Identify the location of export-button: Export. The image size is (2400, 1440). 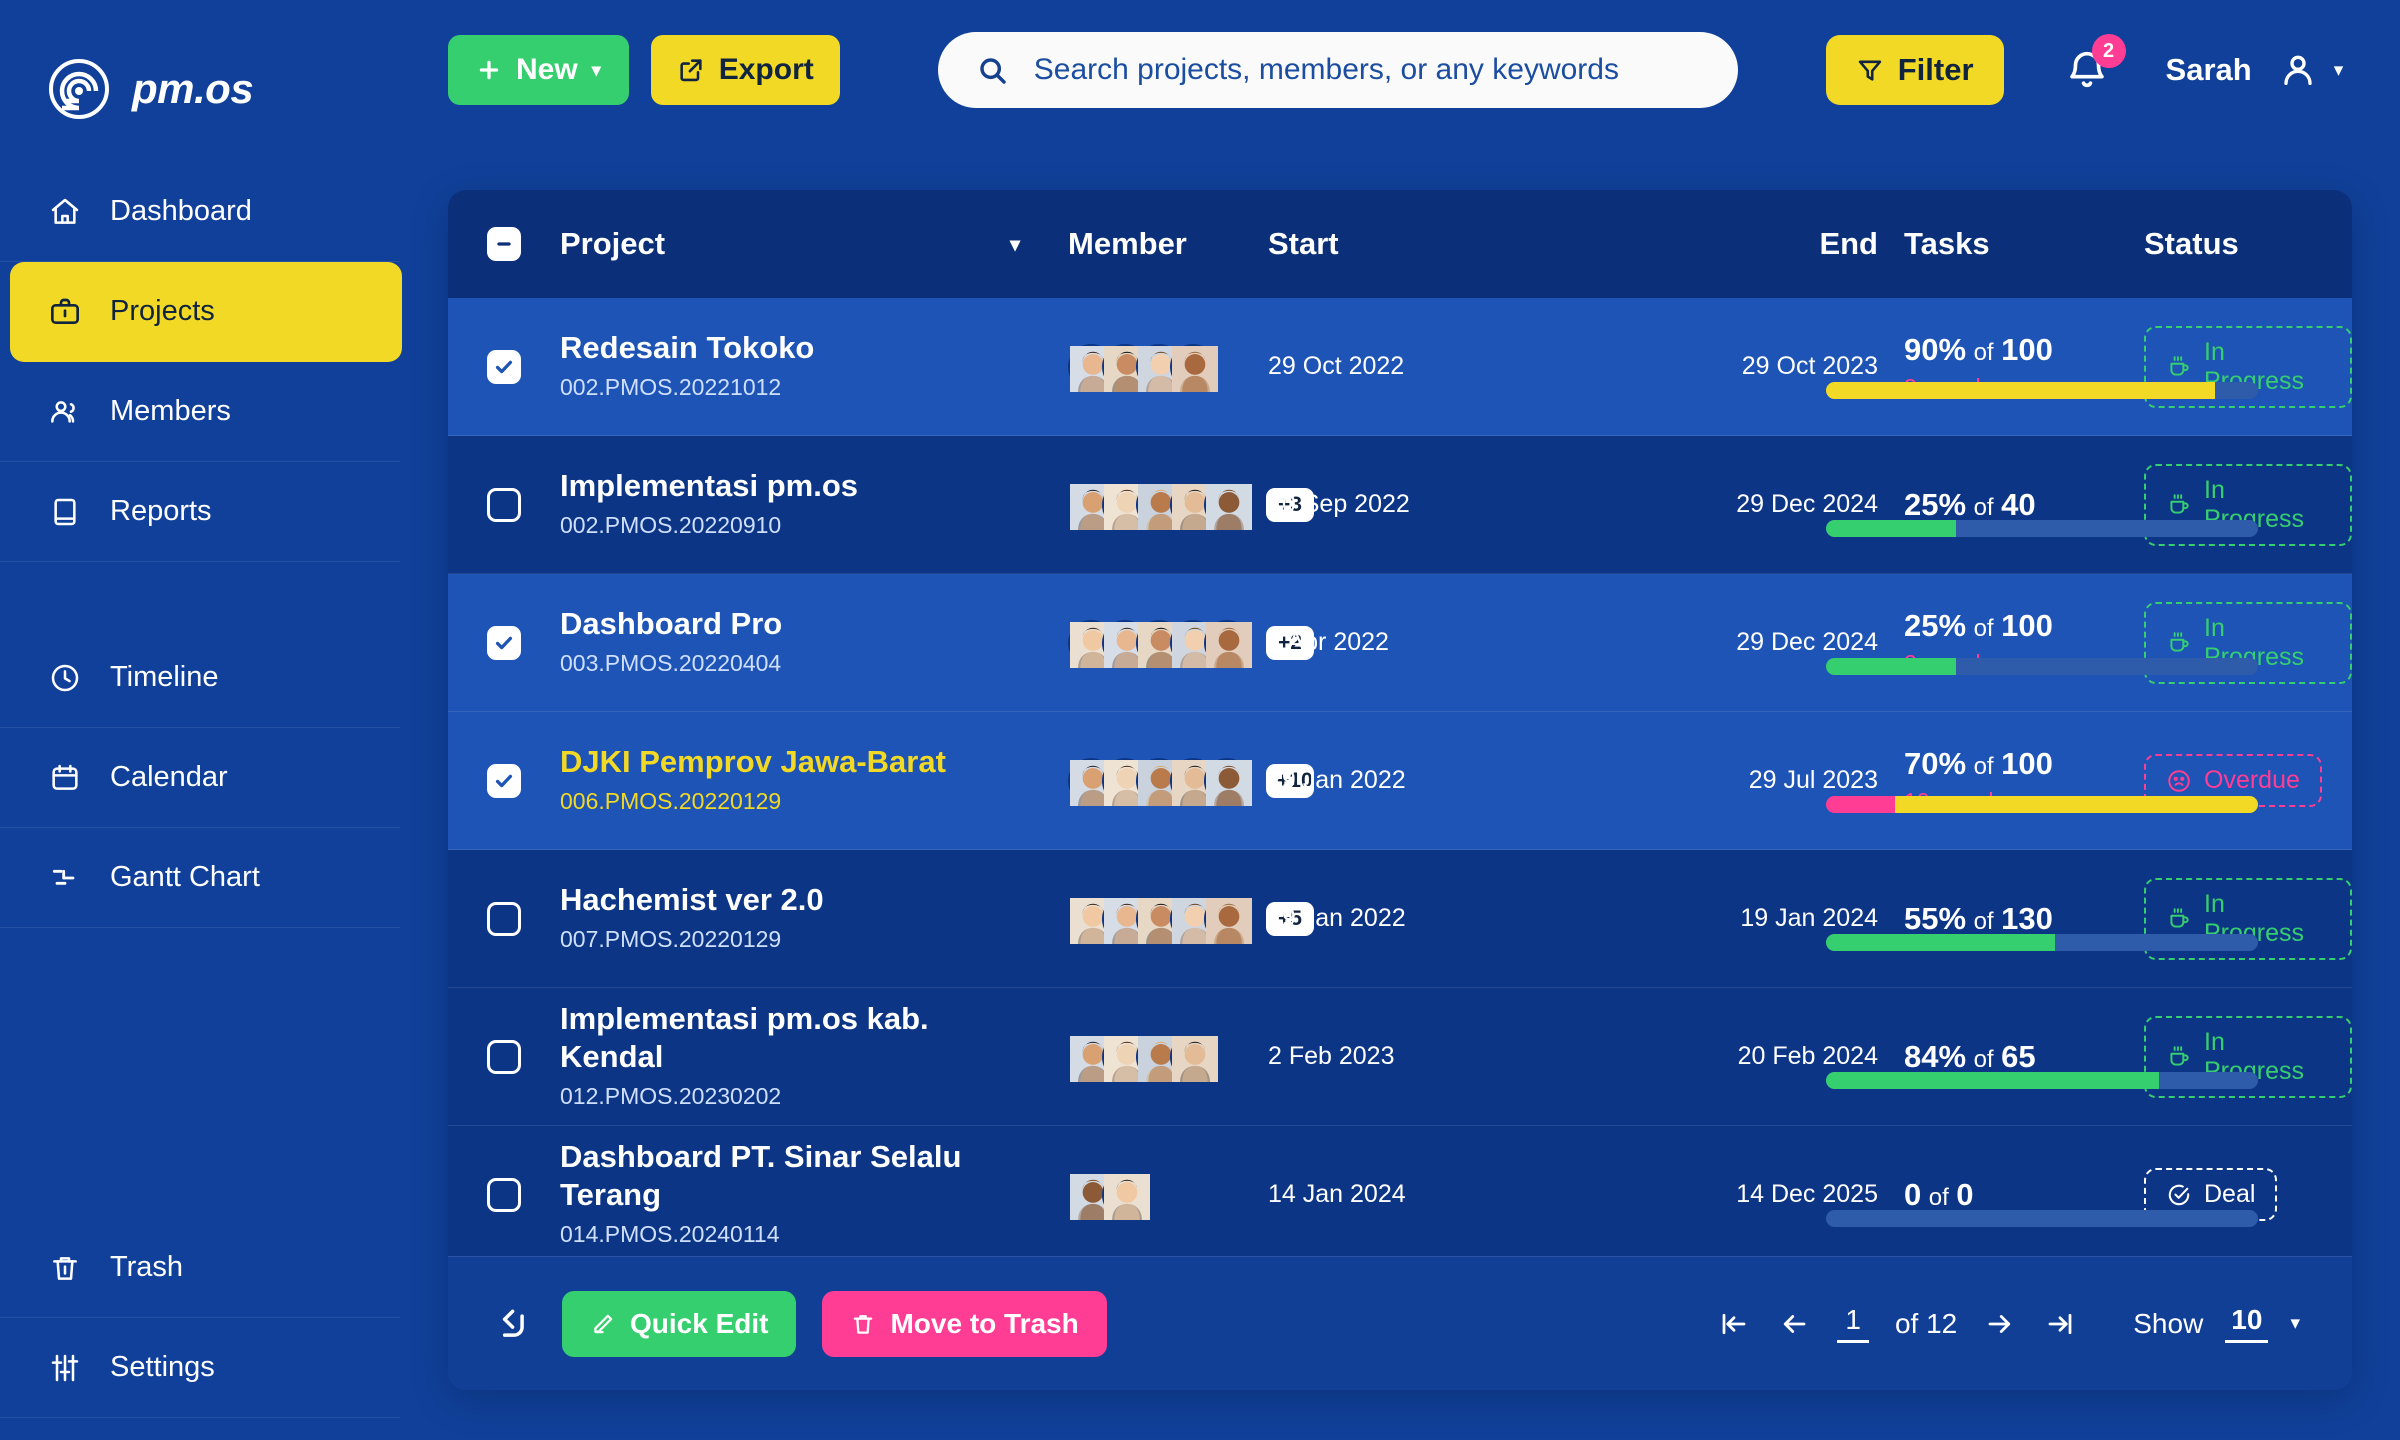
(745, 70).